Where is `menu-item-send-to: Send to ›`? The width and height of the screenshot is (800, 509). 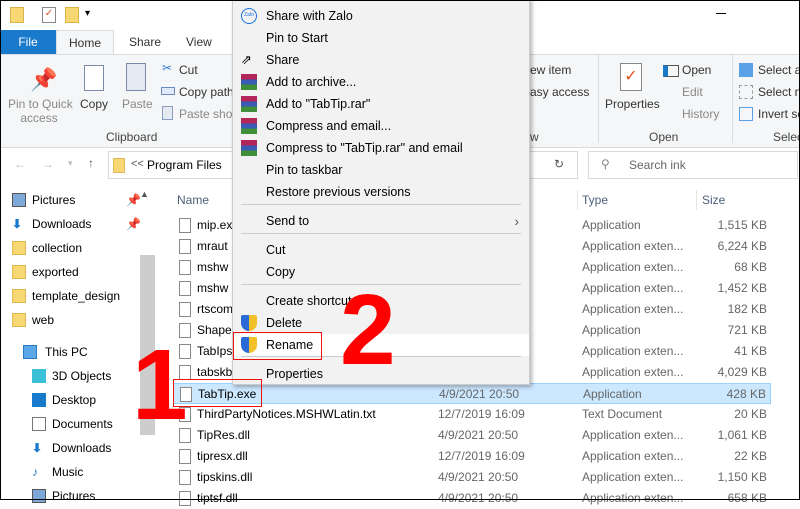 menu-item-send-to: Send to › is located at coordinates (381, 221).